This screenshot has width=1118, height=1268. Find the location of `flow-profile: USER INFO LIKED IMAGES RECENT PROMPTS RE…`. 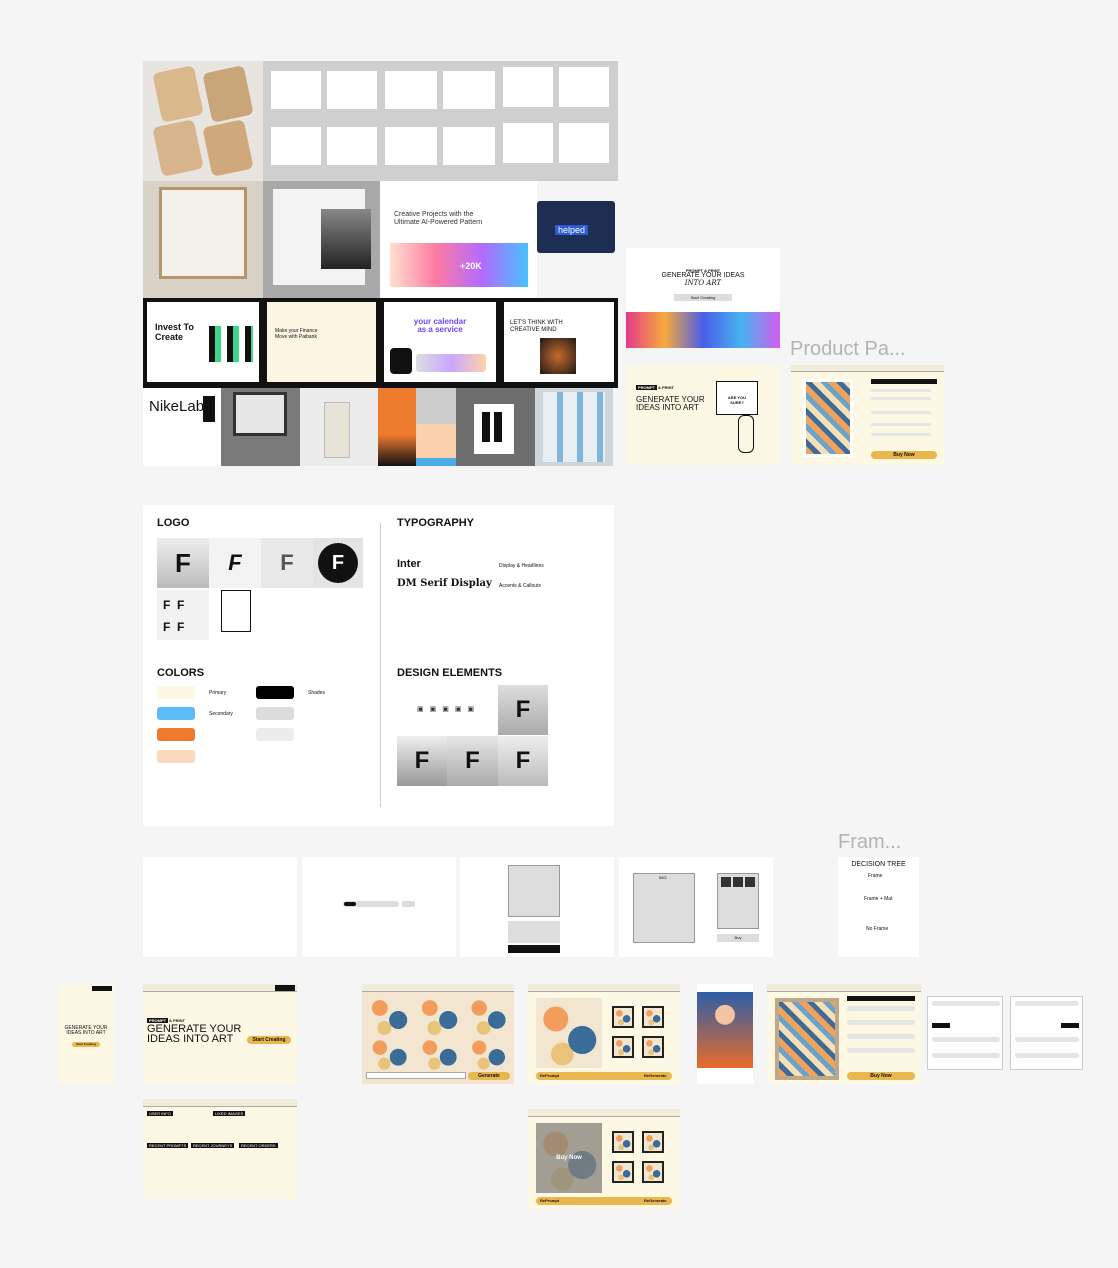

flow-profile: USER INFO LIKED IMAGES RECENT PROMPTS RE… is located at coordinates (220, 1149).